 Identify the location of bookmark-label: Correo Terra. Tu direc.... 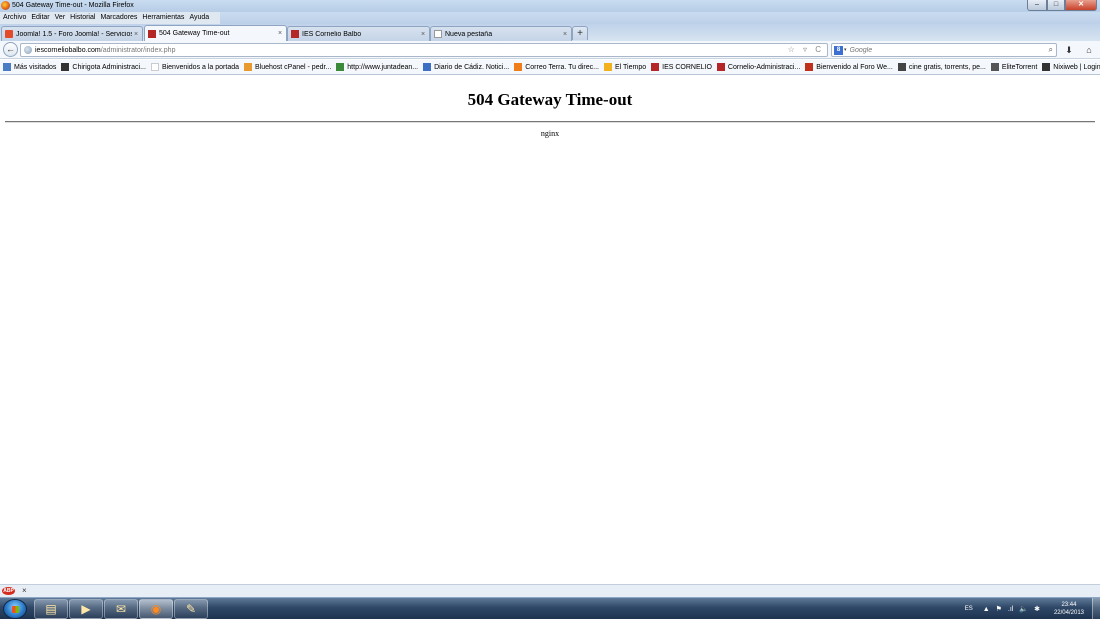
(562, 67).